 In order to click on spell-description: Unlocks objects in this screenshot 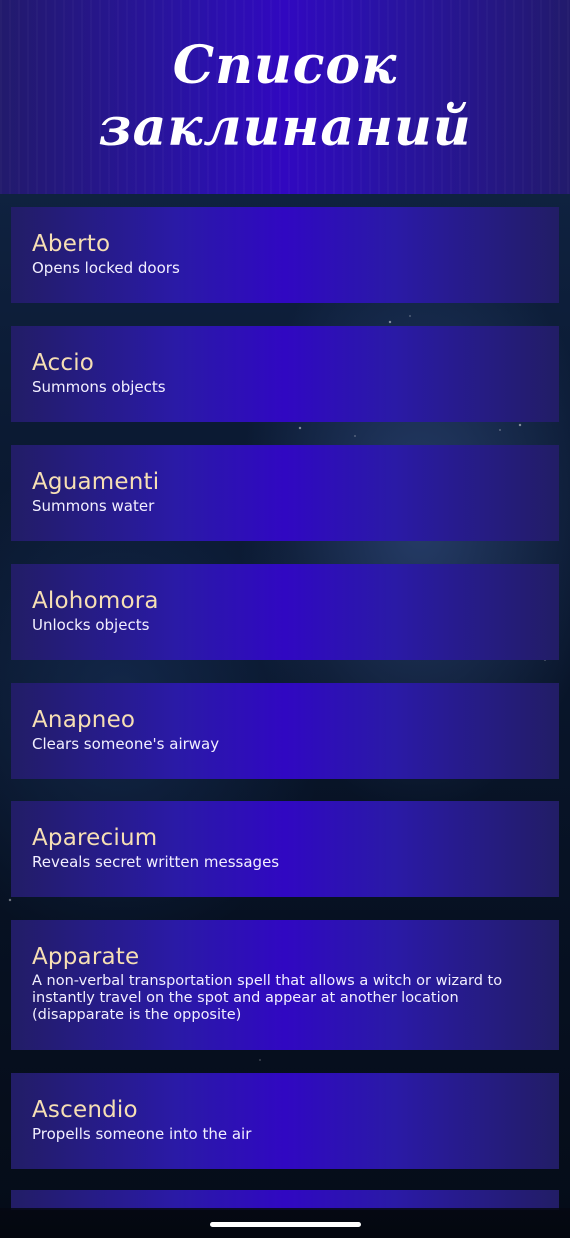, I will do `click(91, 625)`.